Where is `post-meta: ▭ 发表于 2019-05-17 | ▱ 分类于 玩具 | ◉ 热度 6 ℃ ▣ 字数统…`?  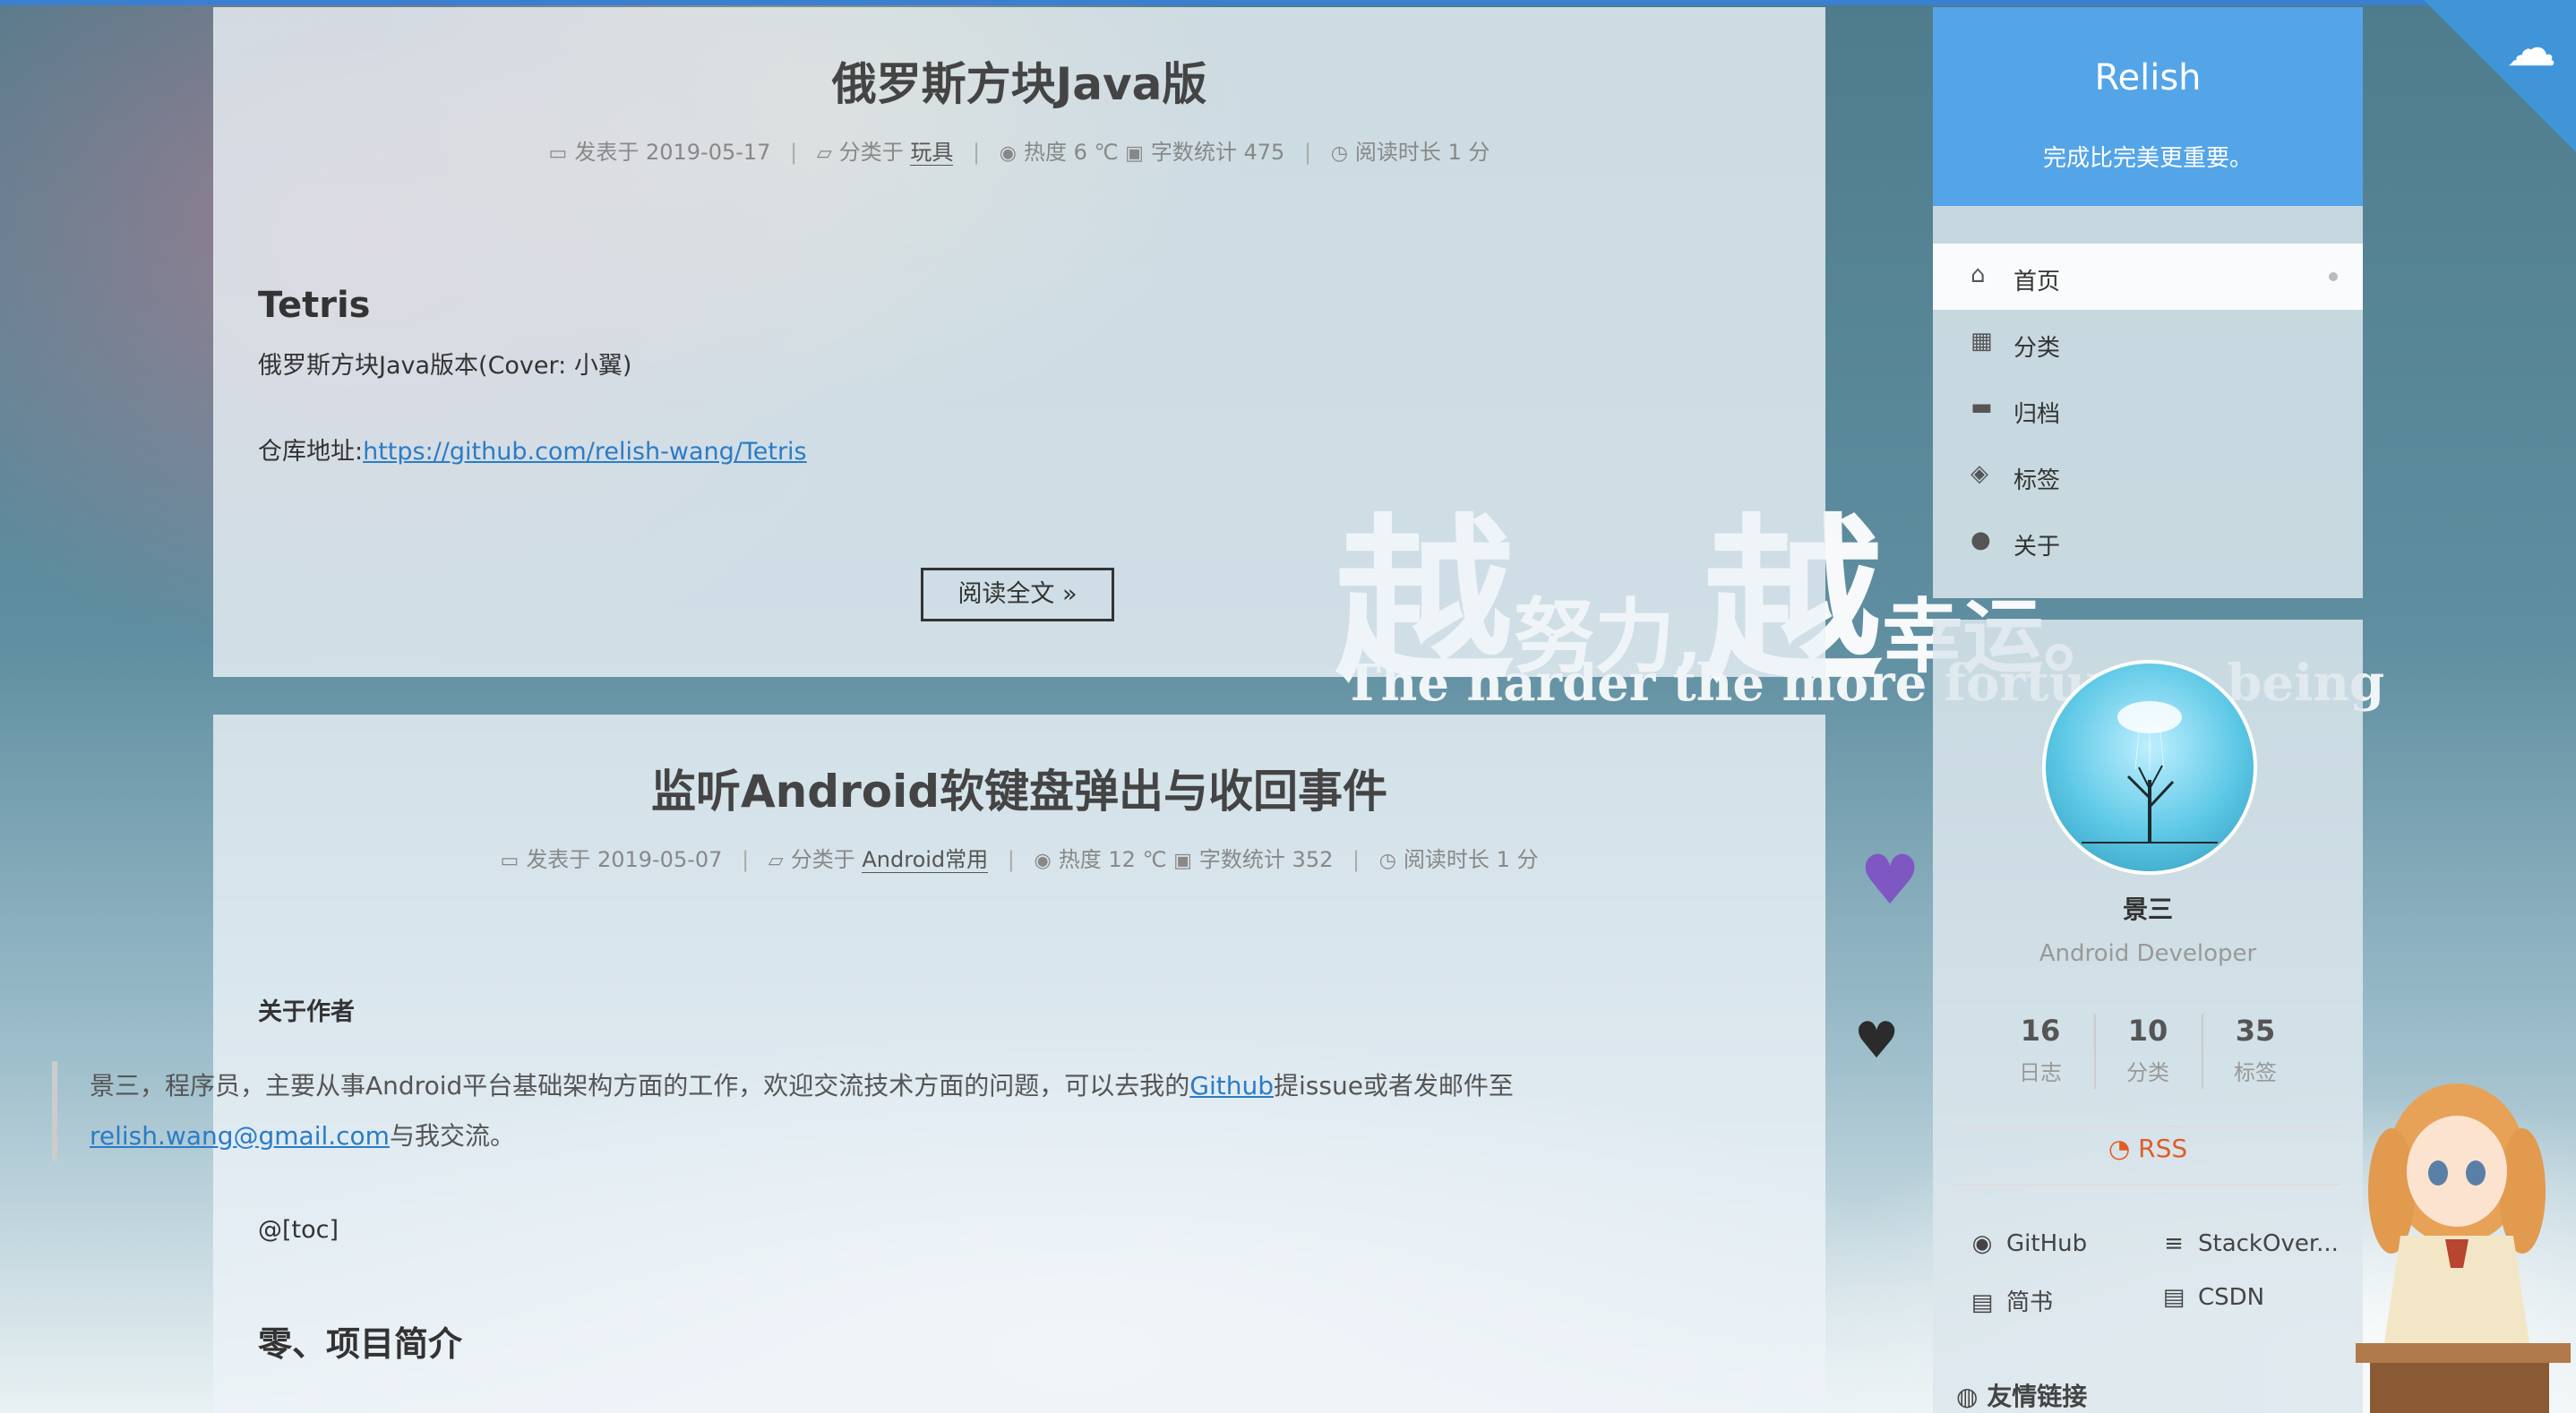 post-meta: ▭ 发表于 2019-05-17 | ▱ 分类于 玩具 | ◉ 热度 6 ℃ ▣ 字数统… is located at coordinates (1019, 153).